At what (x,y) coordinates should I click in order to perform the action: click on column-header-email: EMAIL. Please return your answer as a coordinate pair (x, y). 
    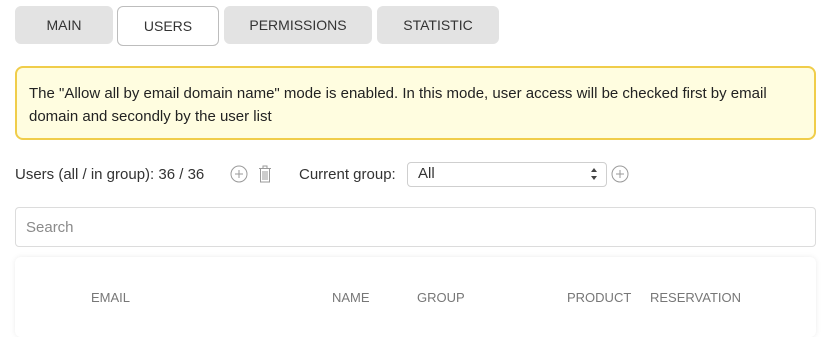
    Looking at the image, I should click on (110, 297).